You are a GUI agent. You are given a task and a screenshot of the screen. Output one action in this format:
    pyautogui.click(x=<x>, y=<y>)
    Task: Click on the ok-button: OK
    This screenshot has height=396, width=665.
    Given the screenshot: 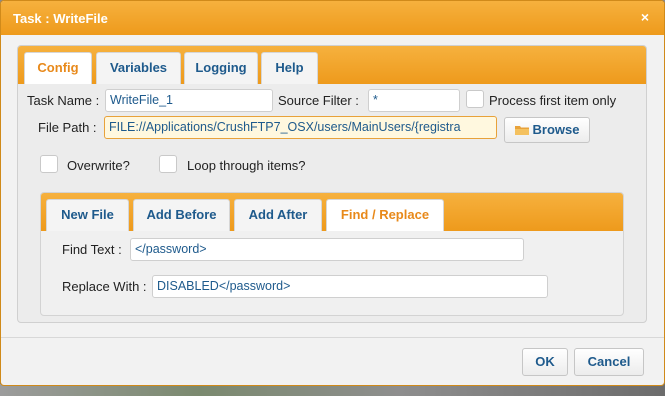 What is the action you would take?
    pyautogui.click(x=545, y=362)
    